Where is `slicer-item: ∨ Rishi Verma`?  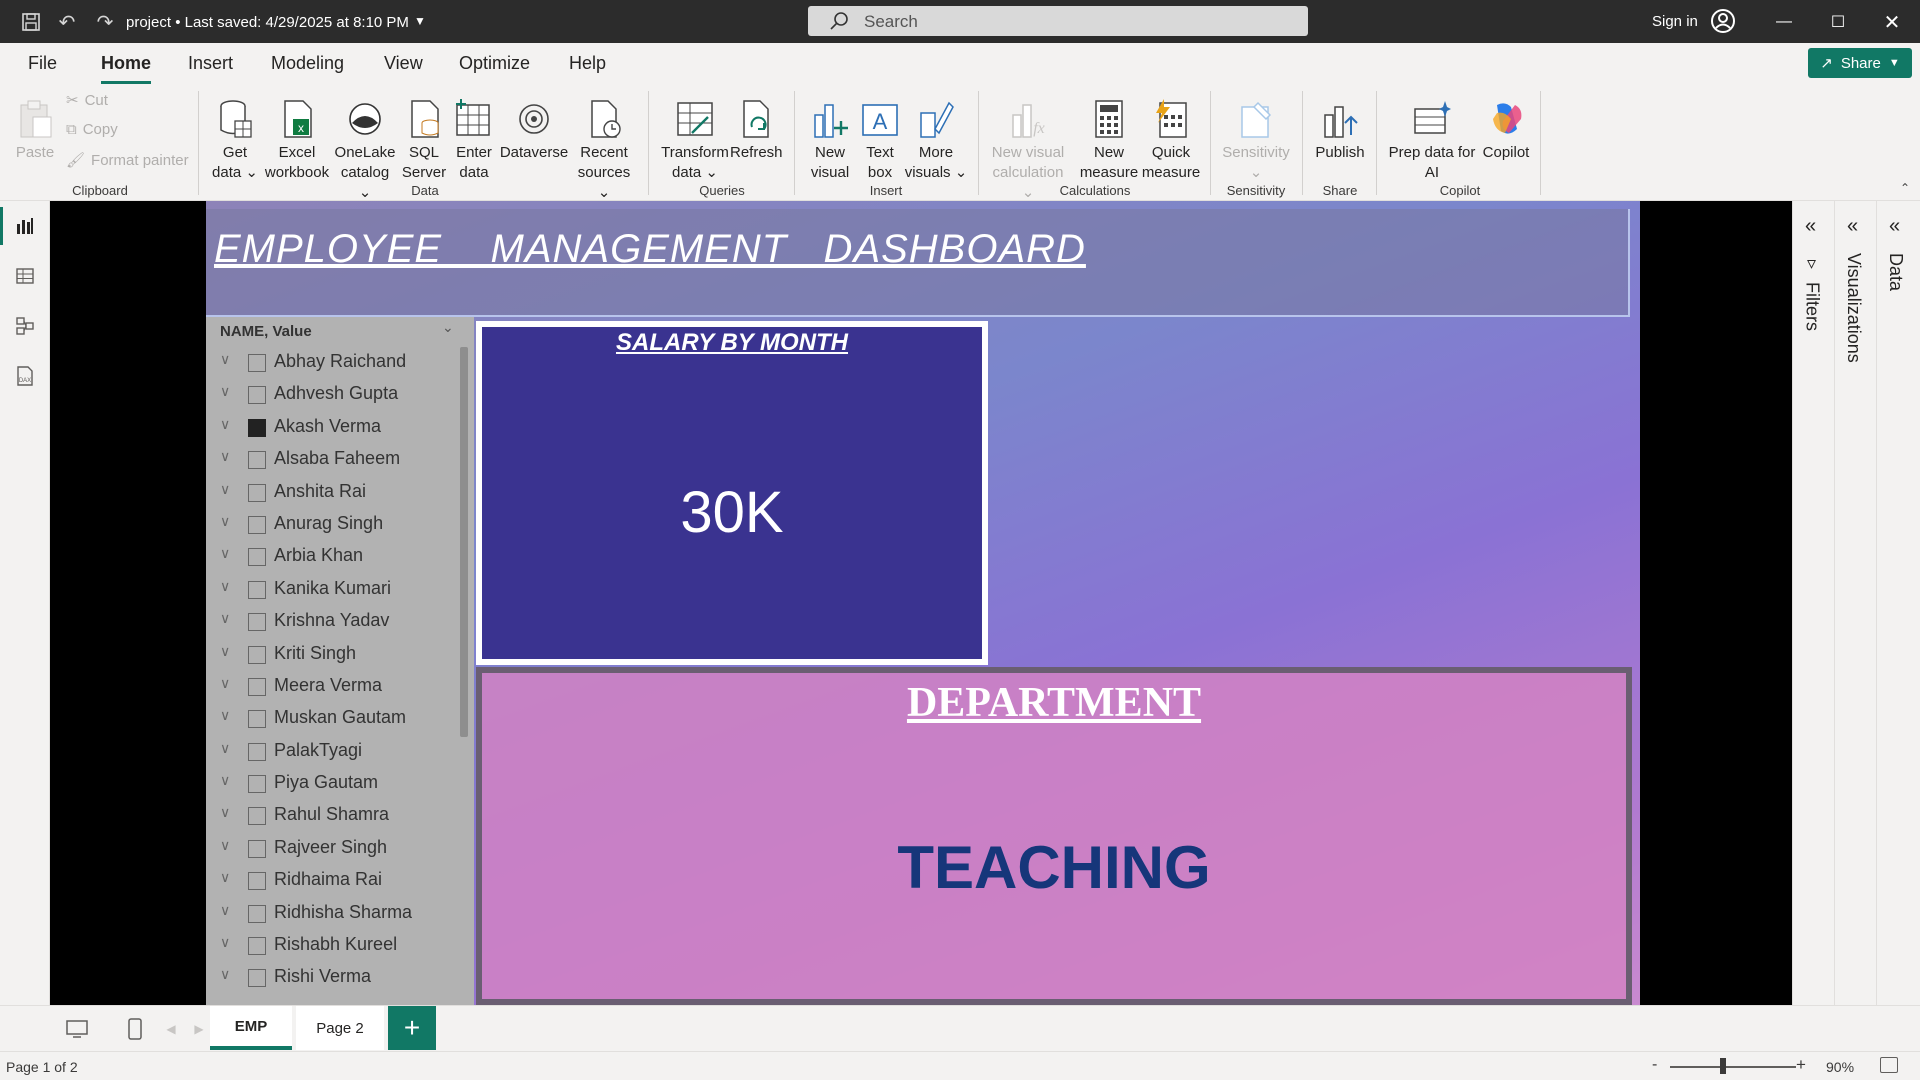 slicer-item: ∨ Rishi Verma is located at coordinates (334, 978).